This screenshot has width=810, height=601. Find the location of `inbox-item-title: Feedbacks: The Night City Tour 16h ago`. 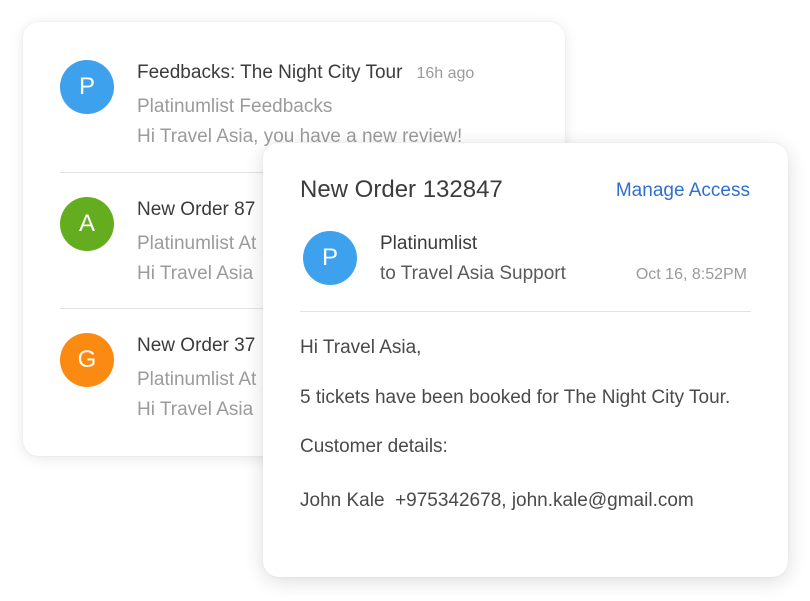

inbox-item-title: Feedbacks: The Night City Tour 16h ago is located at coordinates (305, 73).